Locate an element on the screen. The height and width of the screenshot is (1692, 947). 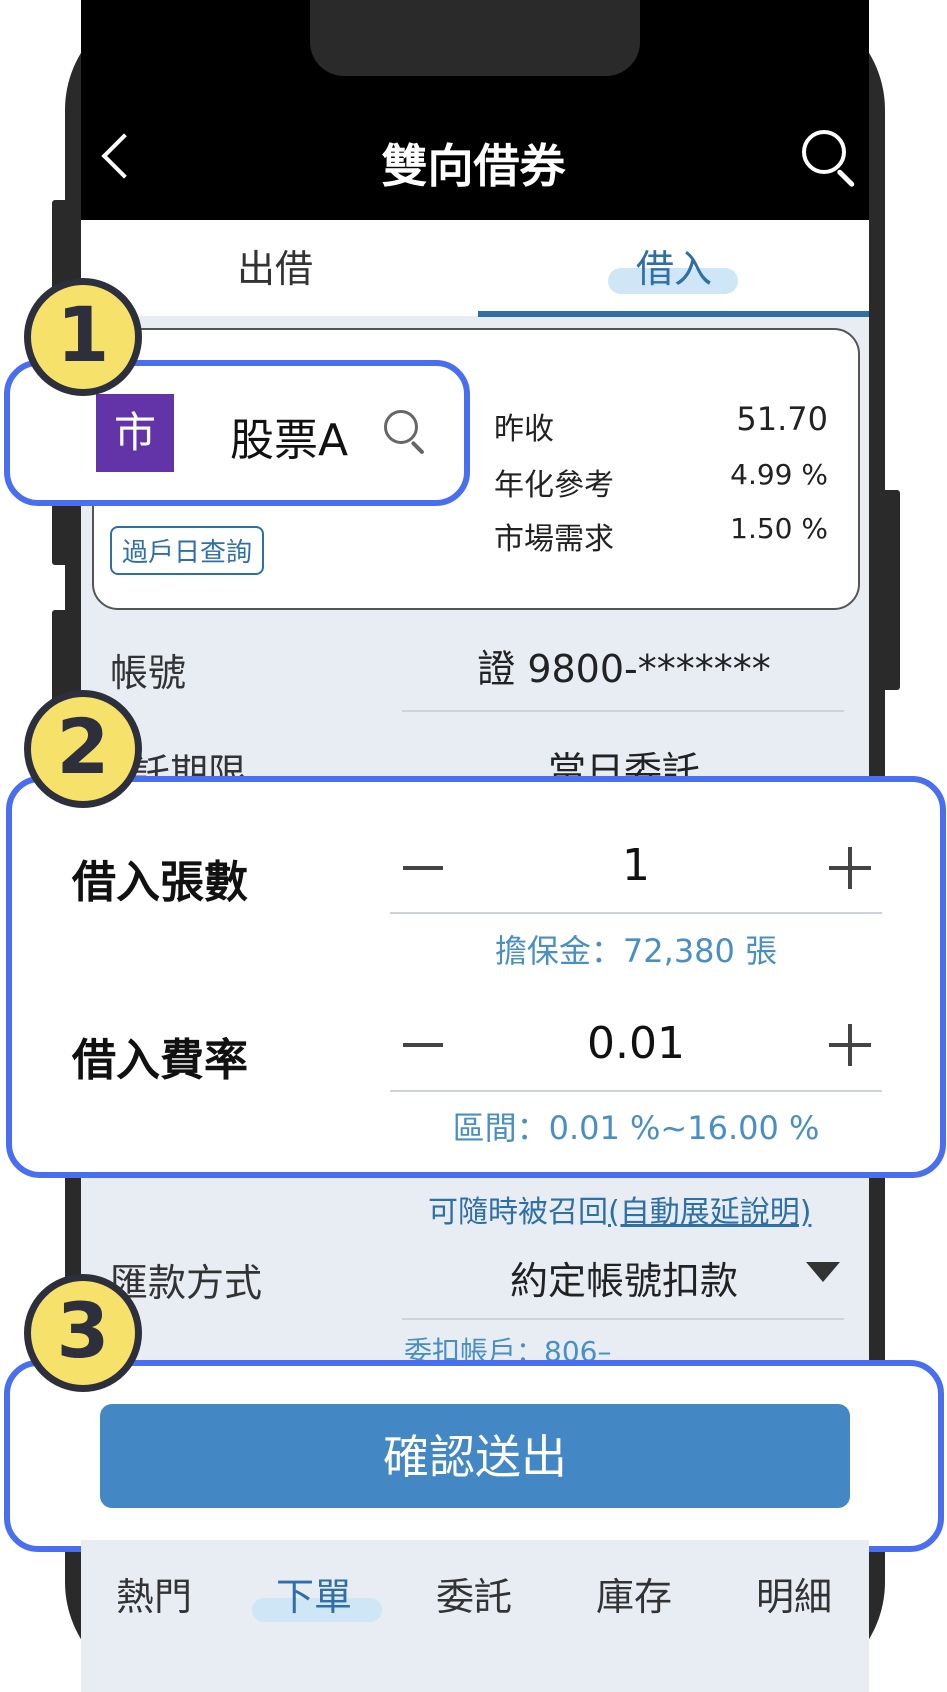
nav-entrust: 委託 is located at coordinates (474, 1593).